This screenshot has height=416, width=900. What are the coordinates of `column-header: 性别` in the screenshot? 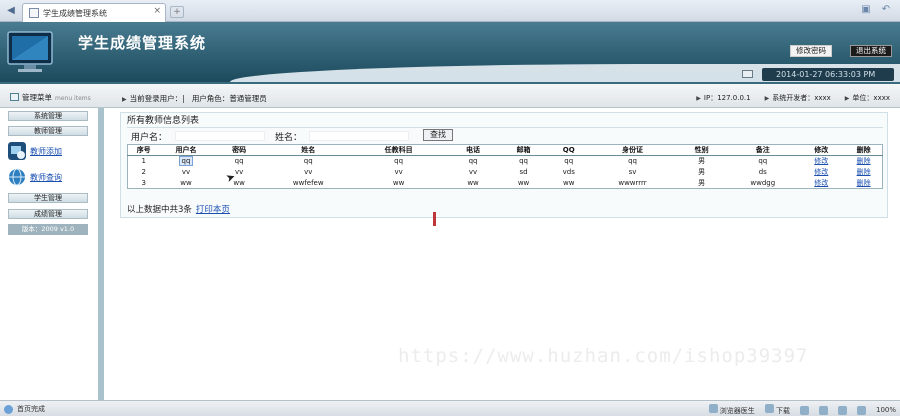 It's located at (702, 150).